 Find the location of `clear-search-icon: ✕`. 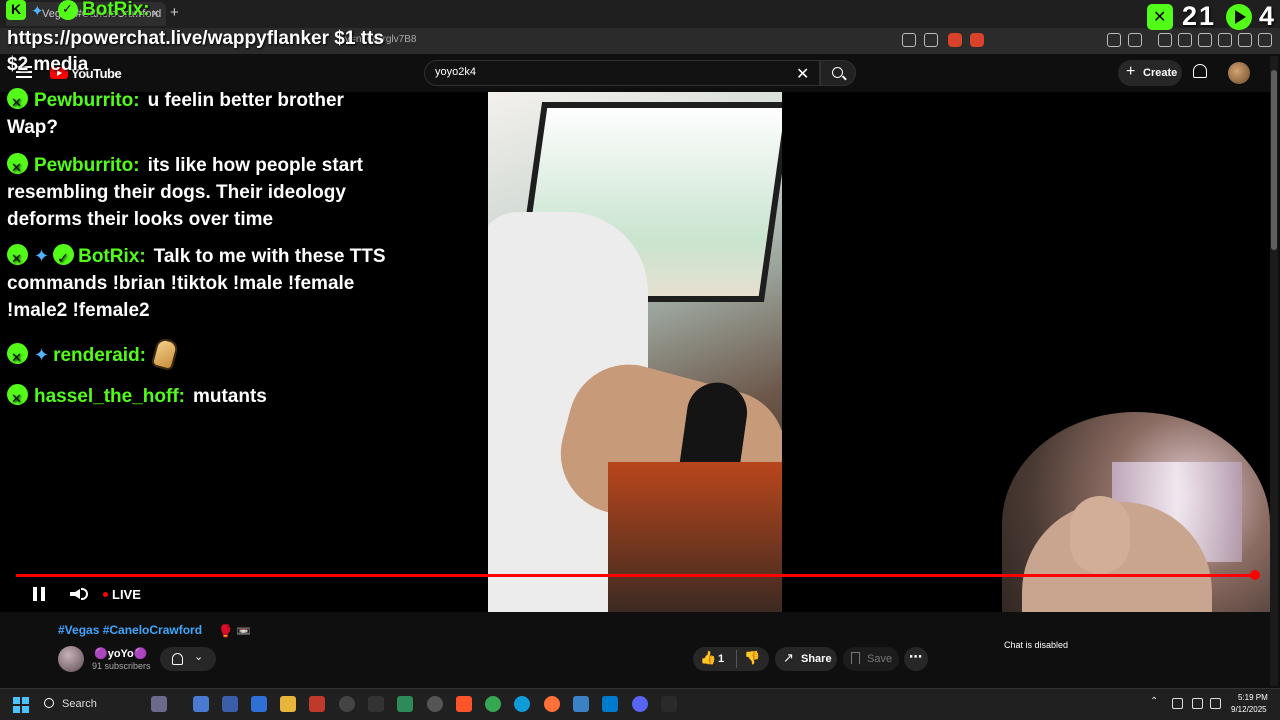

clear-search-icon: ✕ is located at coordinates (802, 74).